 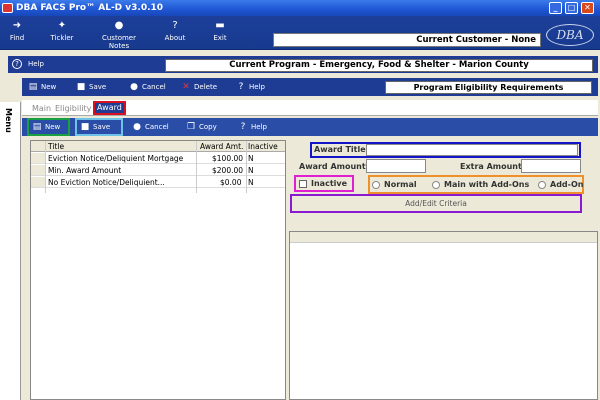 What do you see at coordinates (332, 166) in the screenshot?
I see `award-amount-label: Award Amount` at bounding box center [332, 166].